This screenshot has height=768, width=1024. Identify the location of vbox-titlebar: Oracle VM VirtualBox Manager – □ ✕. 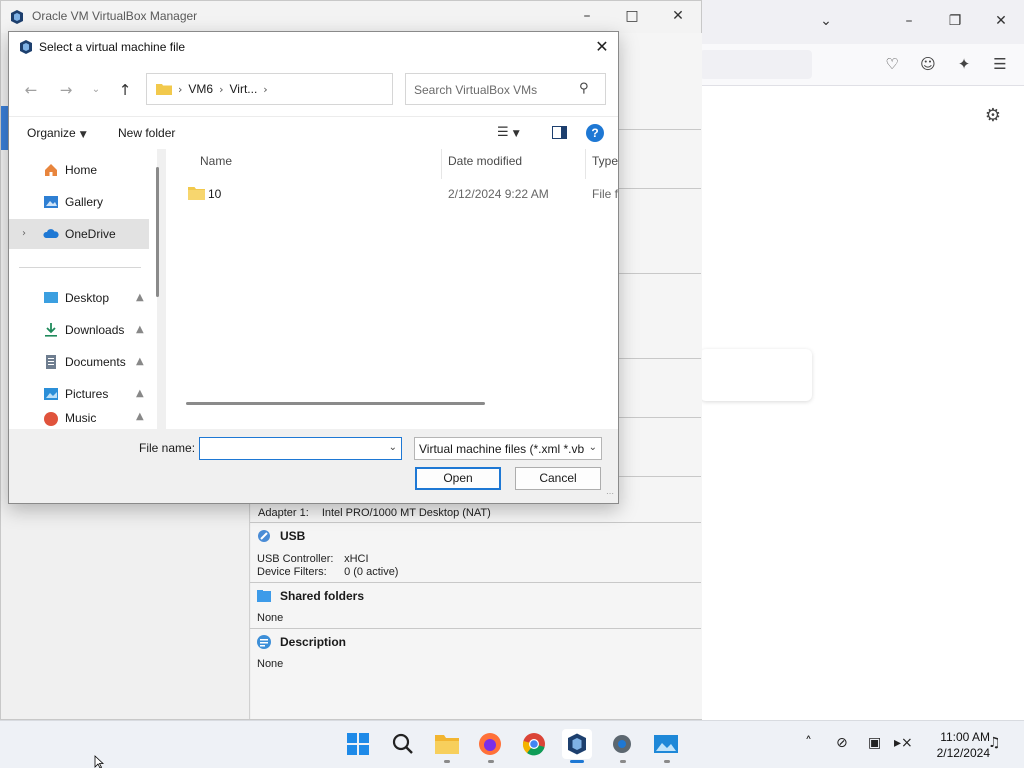
(351, 17).